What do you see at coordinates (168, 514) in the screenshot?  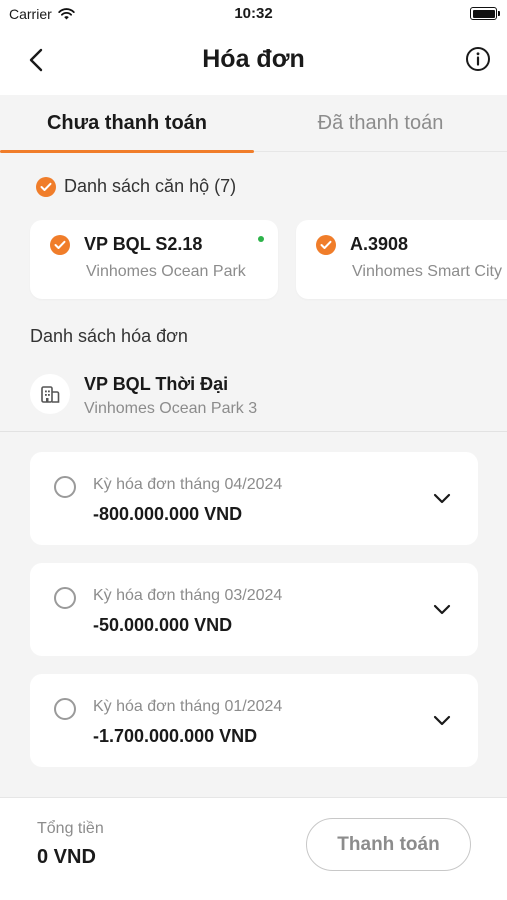 I see `invoice-amount: -800.000.000 VND` at bounding box center [168, 514].